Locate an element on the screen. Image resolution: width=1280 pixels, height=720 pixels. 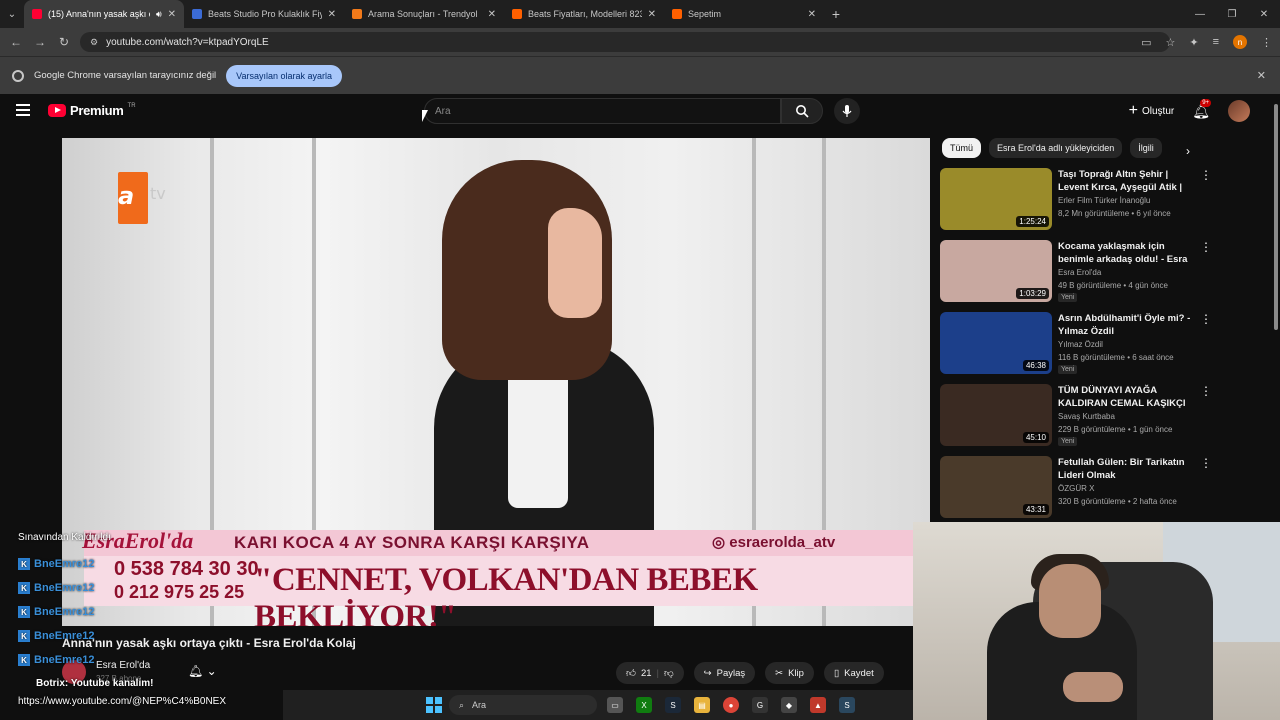
streamer-hands is located at coordinates (1093, 687).